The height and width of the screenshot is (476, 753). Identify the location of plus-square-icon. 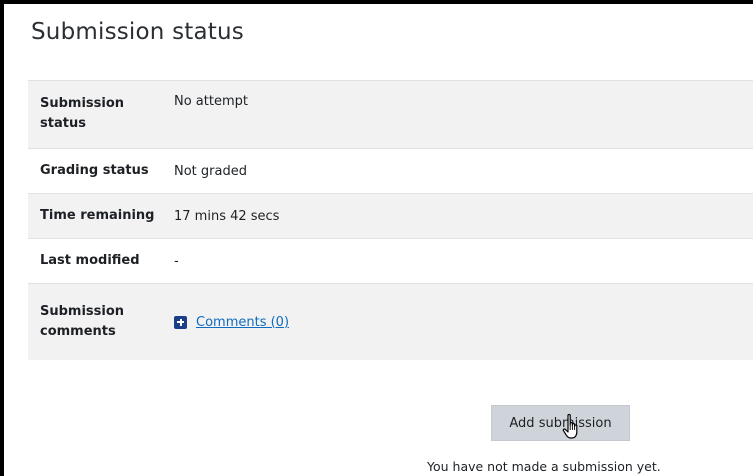
(180, 322).